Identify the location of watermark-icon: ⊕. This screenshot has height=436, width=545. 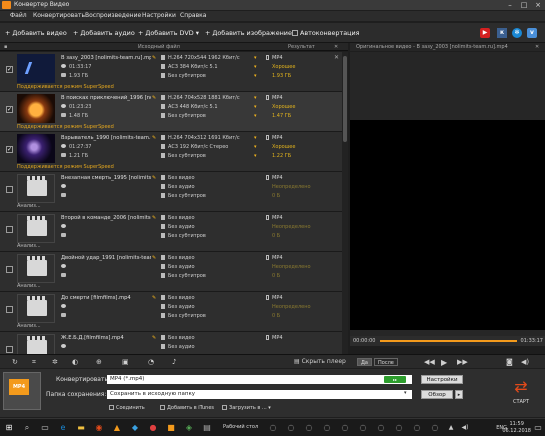
(99, 362).